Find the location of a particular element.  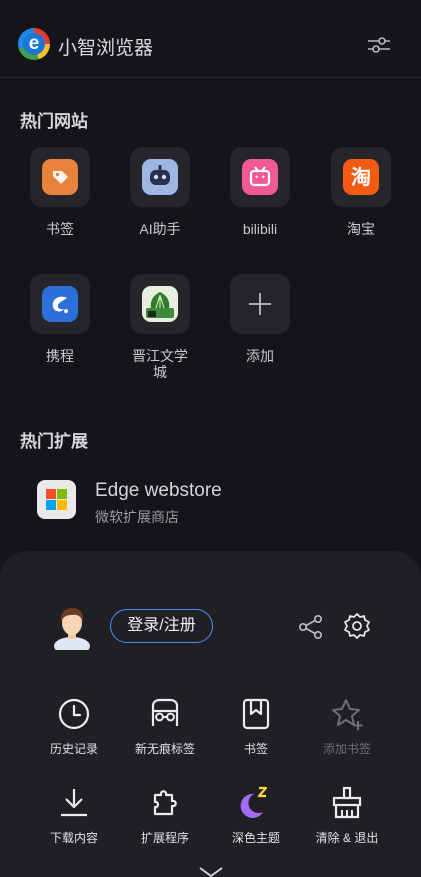

top-bar: e 小智浏览器 is located at coordinates (210, 39).